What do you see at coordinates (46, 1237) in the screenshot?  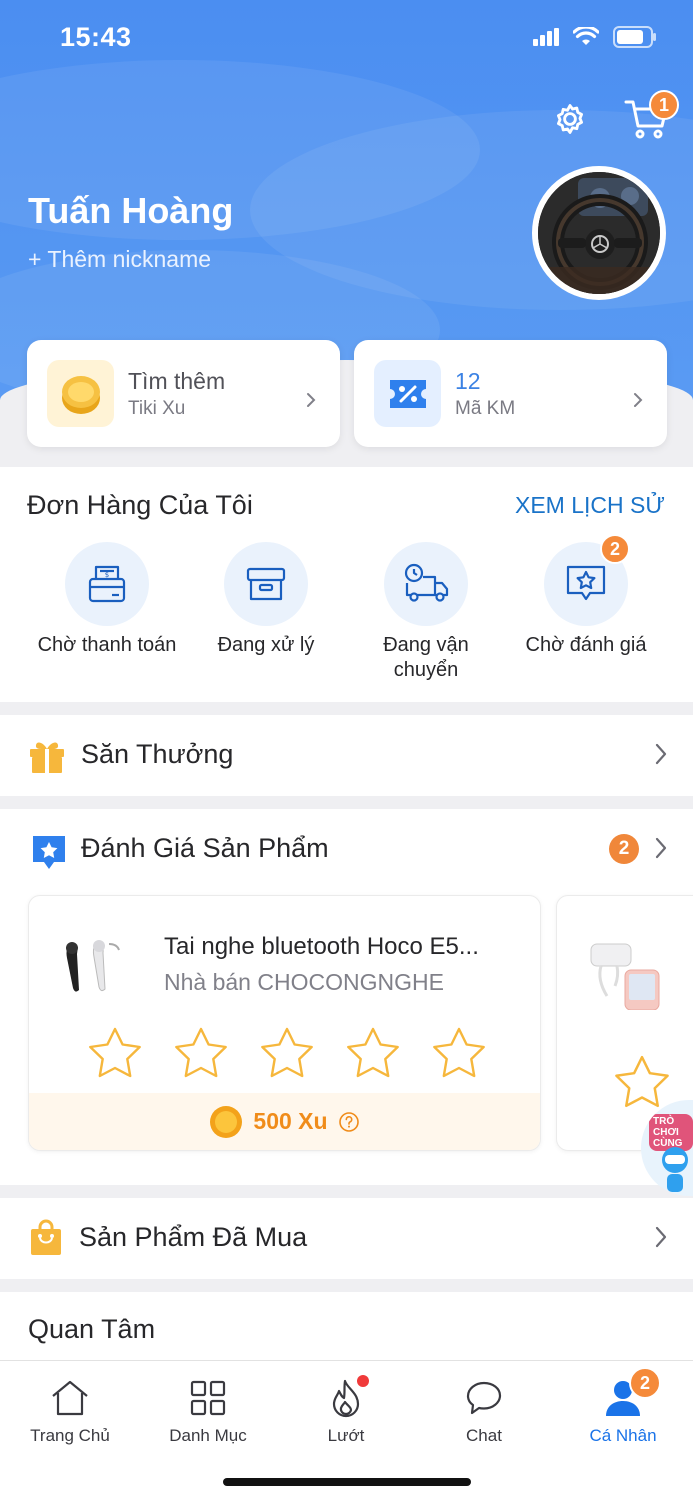 I see `shopping-bag-icon` at bounding box center [46, 1237].